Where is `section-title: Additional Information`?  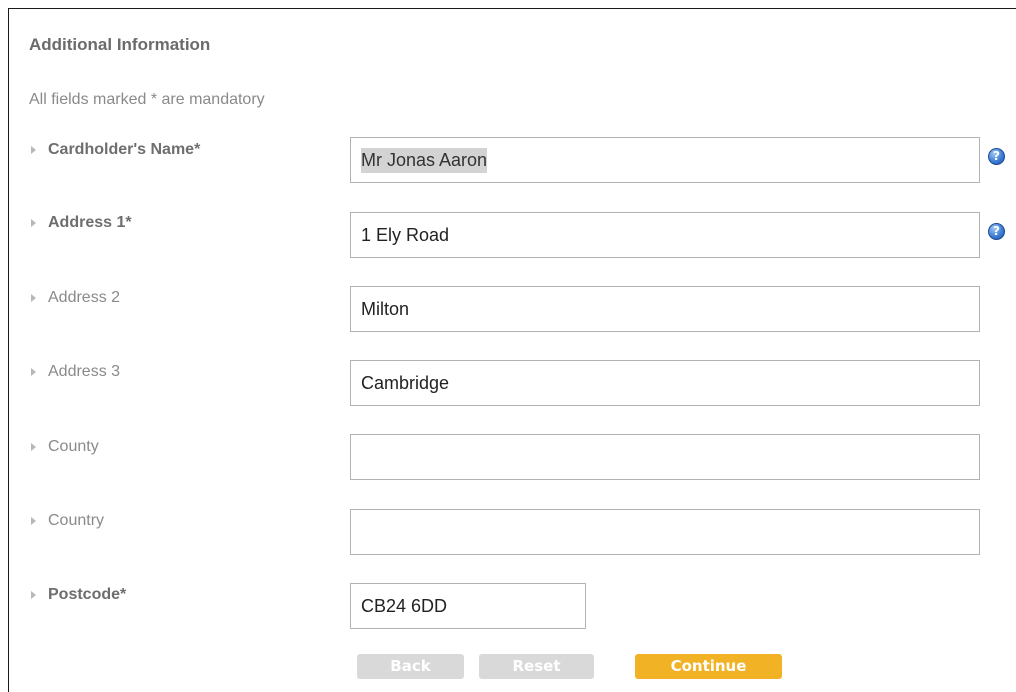 section-title: Additional Information is located at coordinates (120, 44).